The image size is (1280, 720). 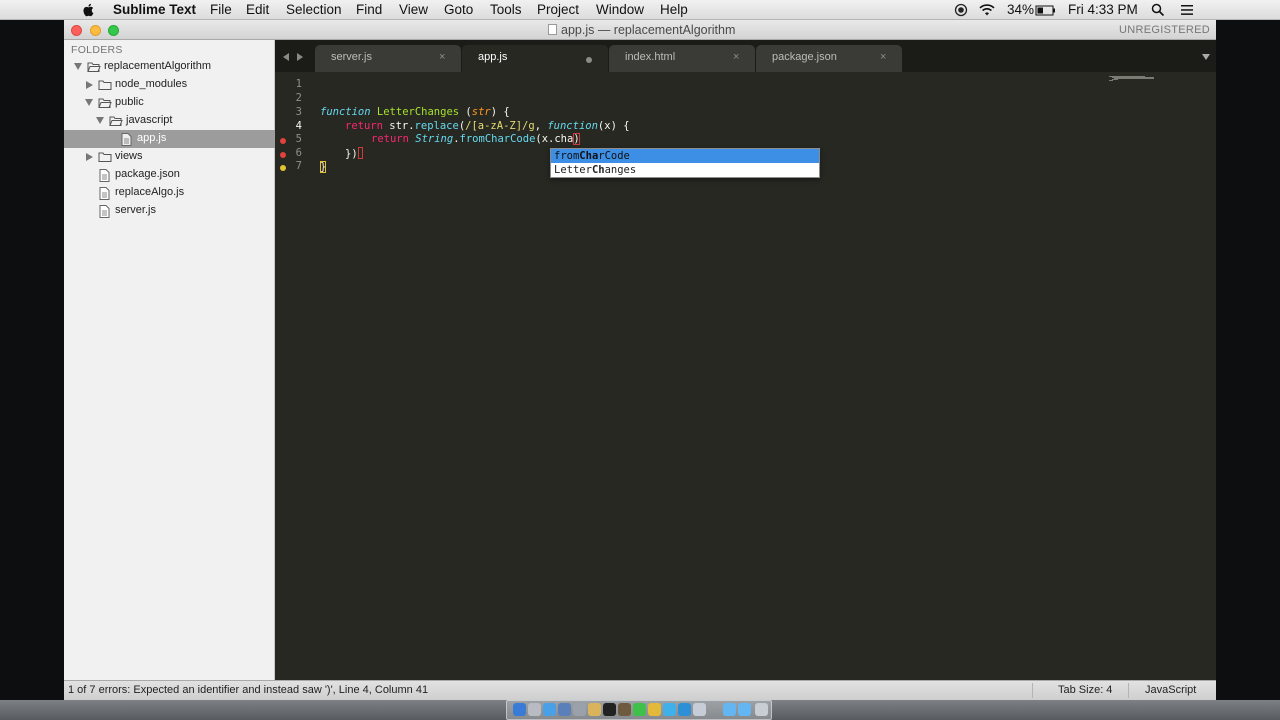 What do you see at coordinates (1170, 690) in the screenshot?
I see `syntax-selector: JavaScript` at bounding box center [1170, 690].